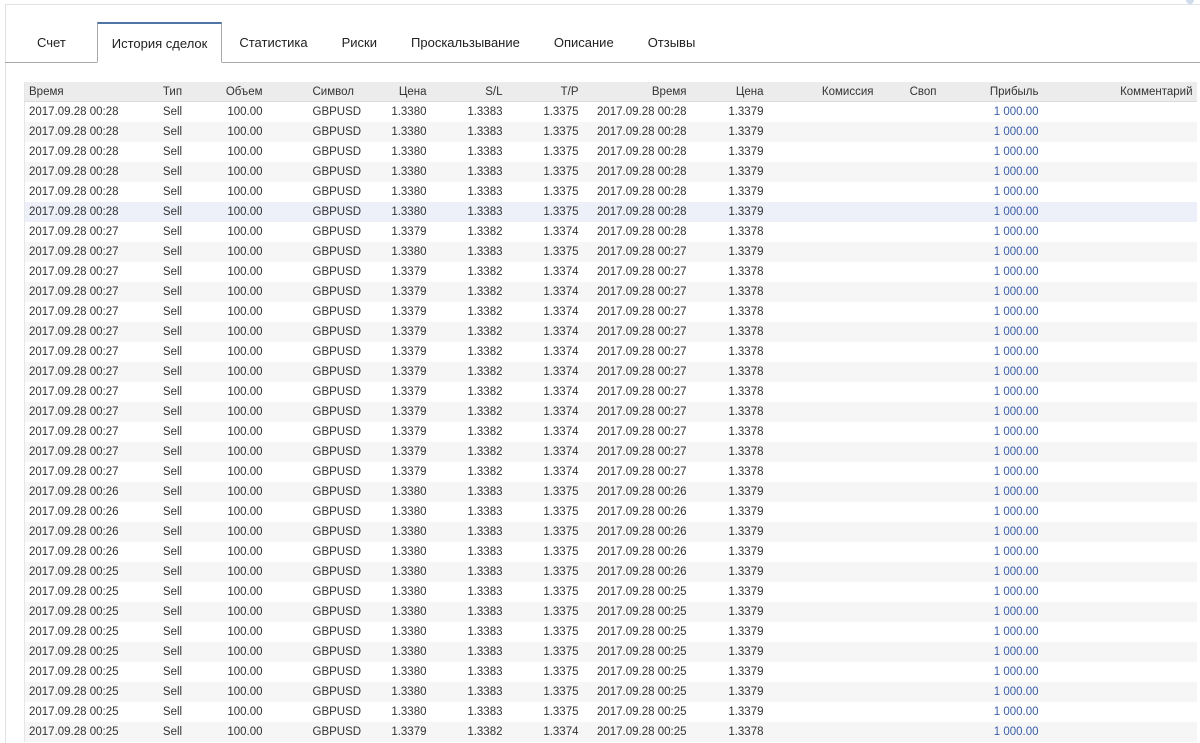 The width and height of the screenshot is (1200, 743). Describe the element at coordinates (74, 532) in the screenshot. I see `cell-open-time: 2017.09.28 00:26` at that location.